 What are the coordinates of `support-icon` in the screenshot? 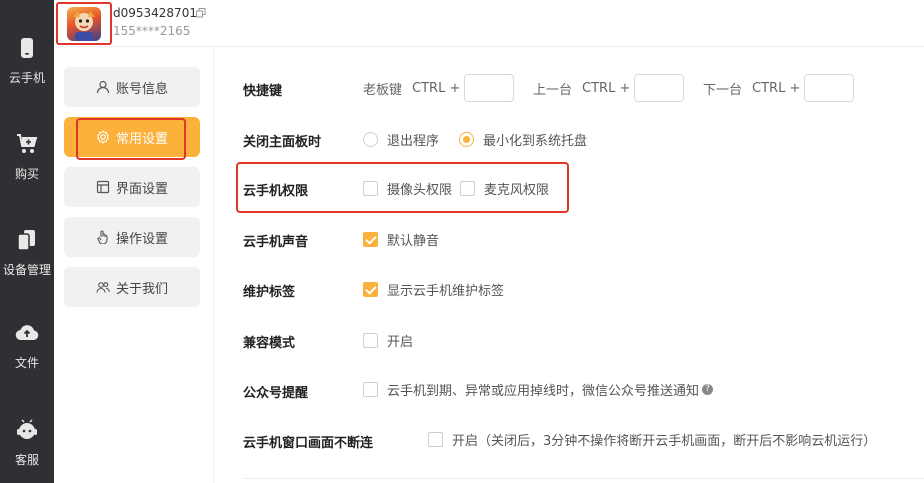 It's located at (27, 429).